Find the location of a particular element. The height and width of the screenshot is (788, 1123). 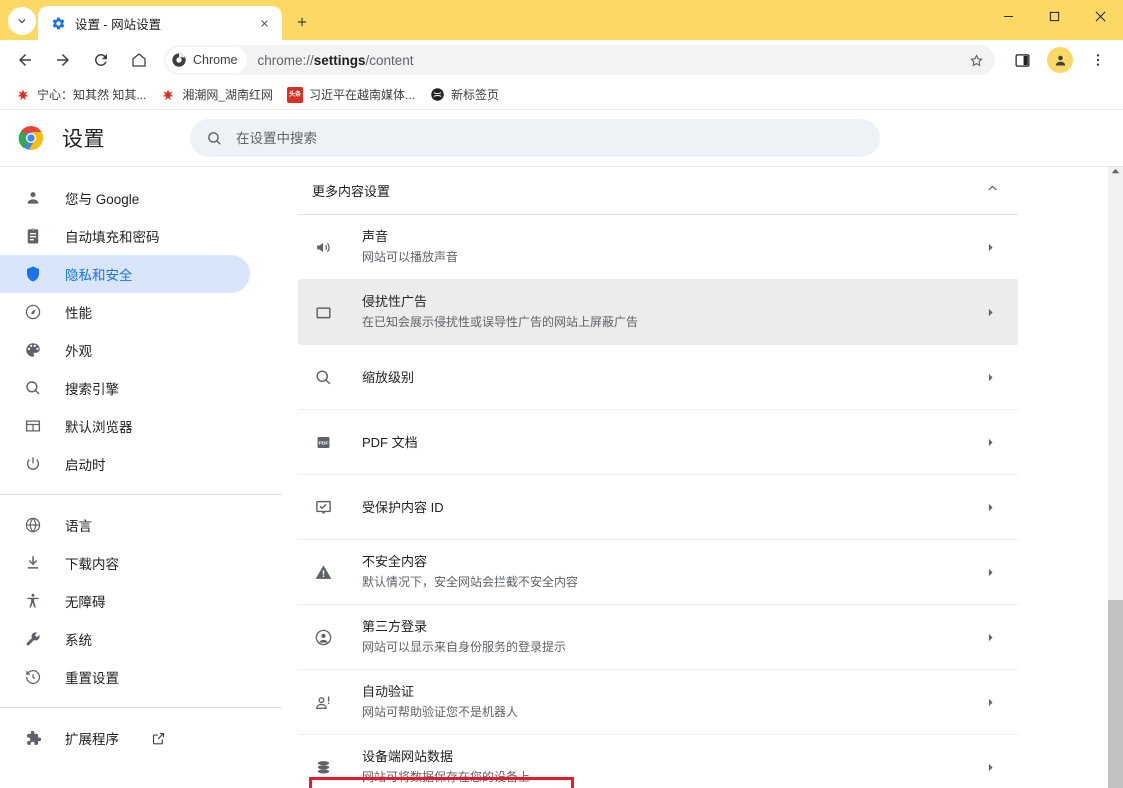

bookmark-item: 湘潮网_湖南红网 is located at coordinates (216, 94).